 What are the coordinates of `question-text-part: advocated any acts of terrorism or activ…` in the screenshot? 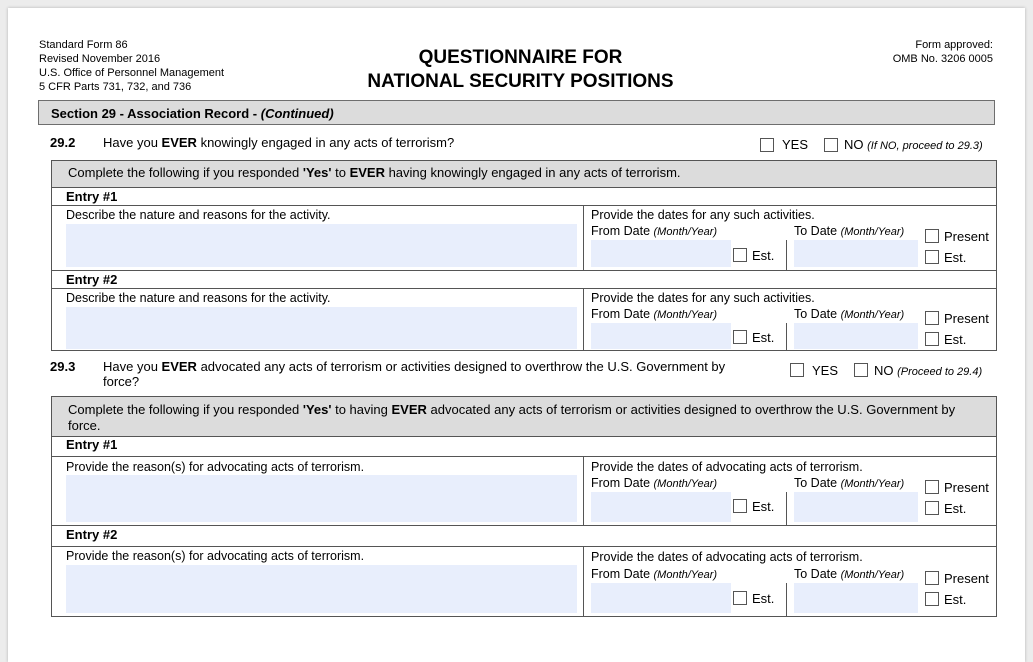 It's located at (461, 366).